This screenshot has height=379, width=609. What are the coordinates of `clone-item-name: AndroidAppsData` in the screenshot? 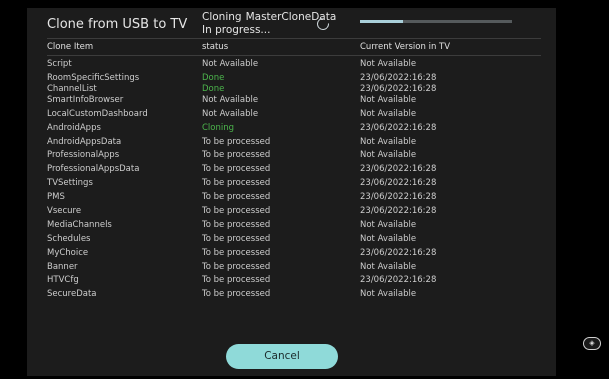 It's located at (84, 141).